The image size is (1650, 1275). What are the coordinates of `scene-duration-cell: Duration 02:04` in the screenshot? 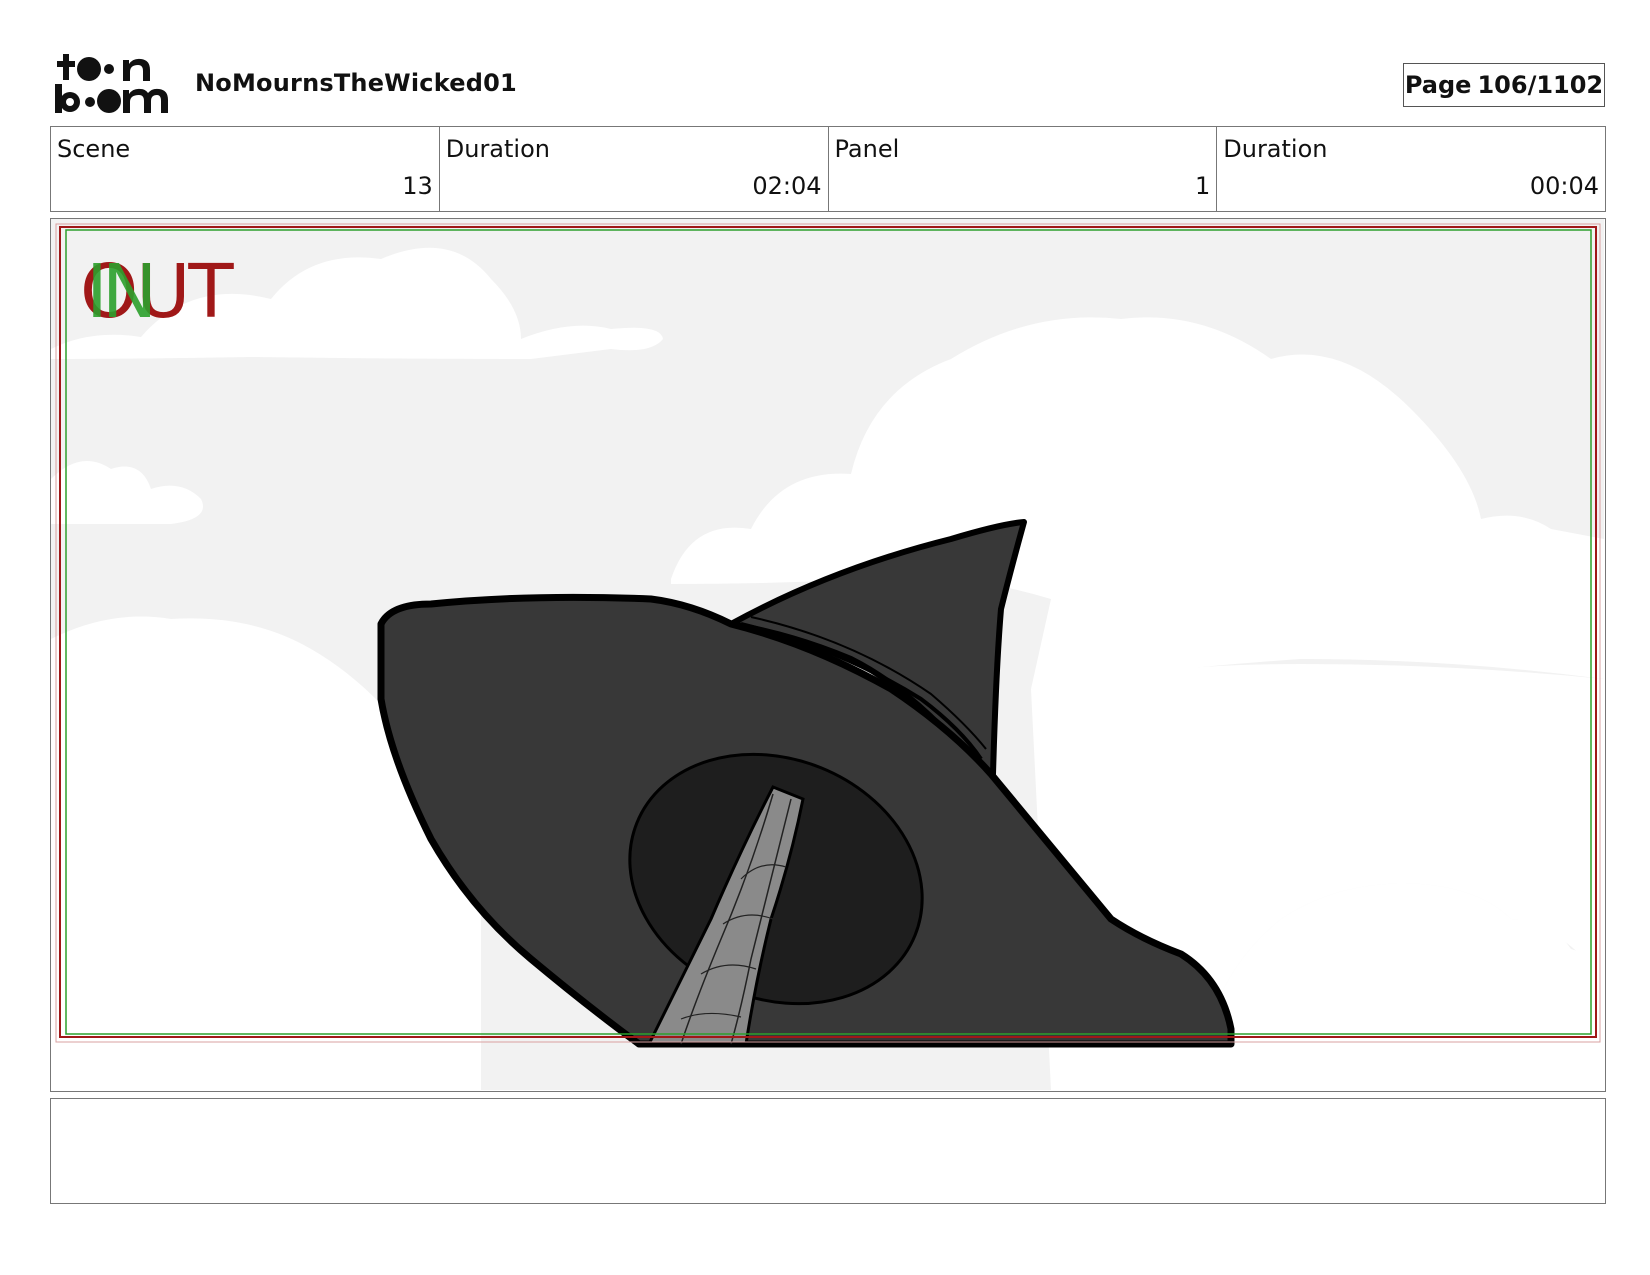 It's located at (634, 169).